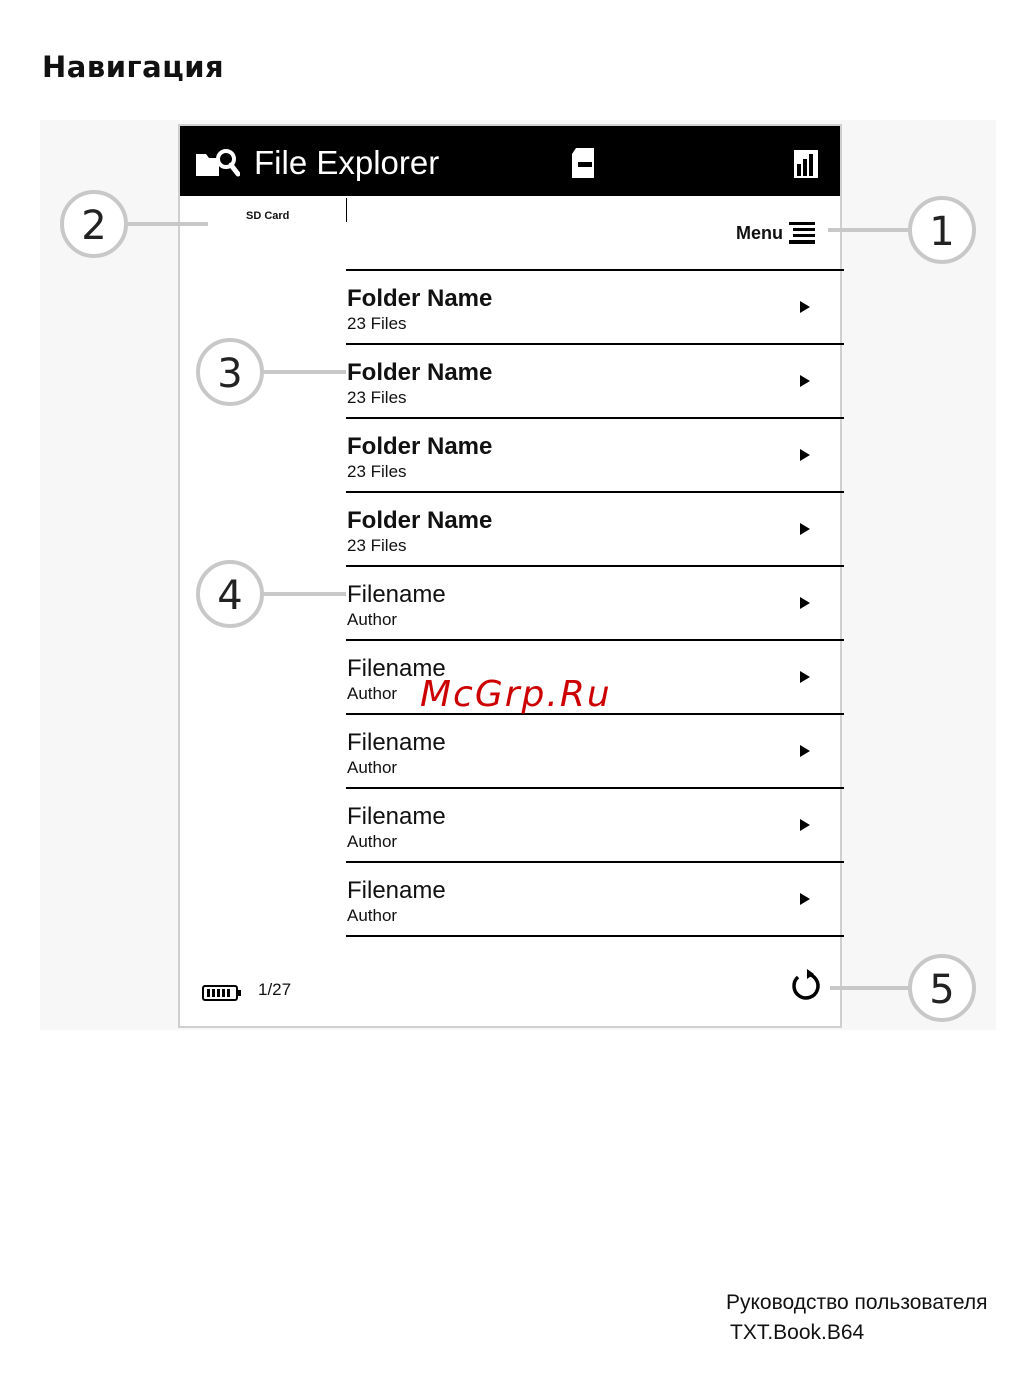 Image resolution: width=1030 pixels, height=1390 pixels. Describe the element at coordinates (510, 996) in the screenshot. I see `status-bar: 1/27` at that location.